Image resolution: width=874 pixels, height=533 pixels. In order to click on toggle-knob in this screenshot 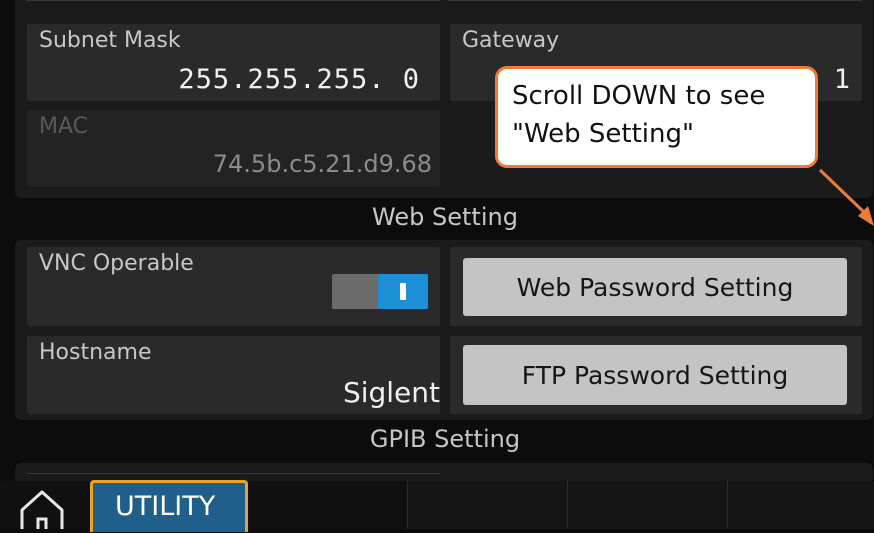, I will do `click(403, 291)`.